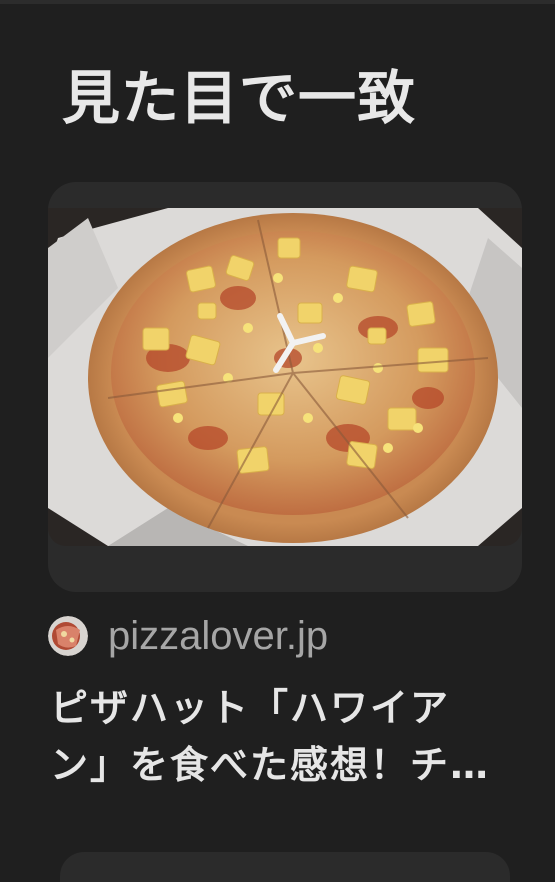 This screenshot has height=882, width=555. Describe the element at coordinates (68, 636) in the screenshot. I see `site-favicon-icon` at that location.